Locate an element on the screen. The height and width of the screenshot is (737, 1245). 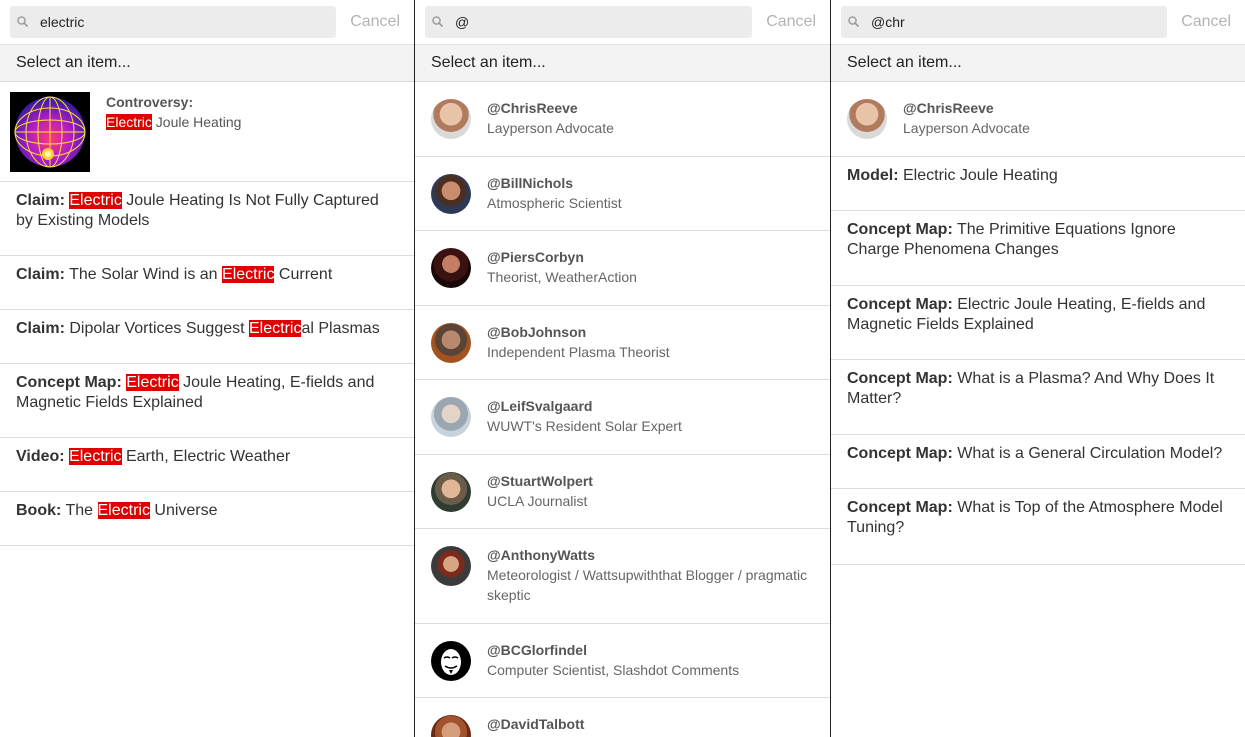
controversy-thumbnail is located at coordinates (50, 132).